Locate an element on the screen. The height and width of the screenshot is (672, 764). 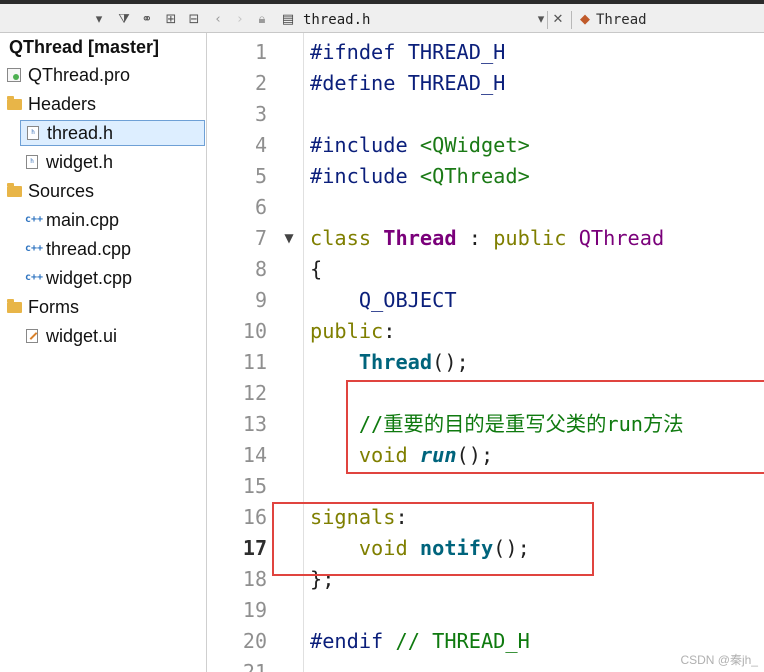
line-number: 11 is located at coordinates (254, 362).